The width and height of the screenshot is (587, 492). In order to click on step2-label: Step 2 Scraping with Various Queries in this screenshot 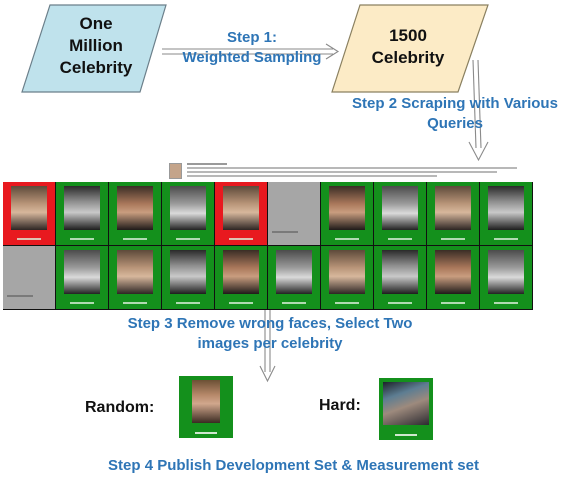, I will do `click(455, 113)`.